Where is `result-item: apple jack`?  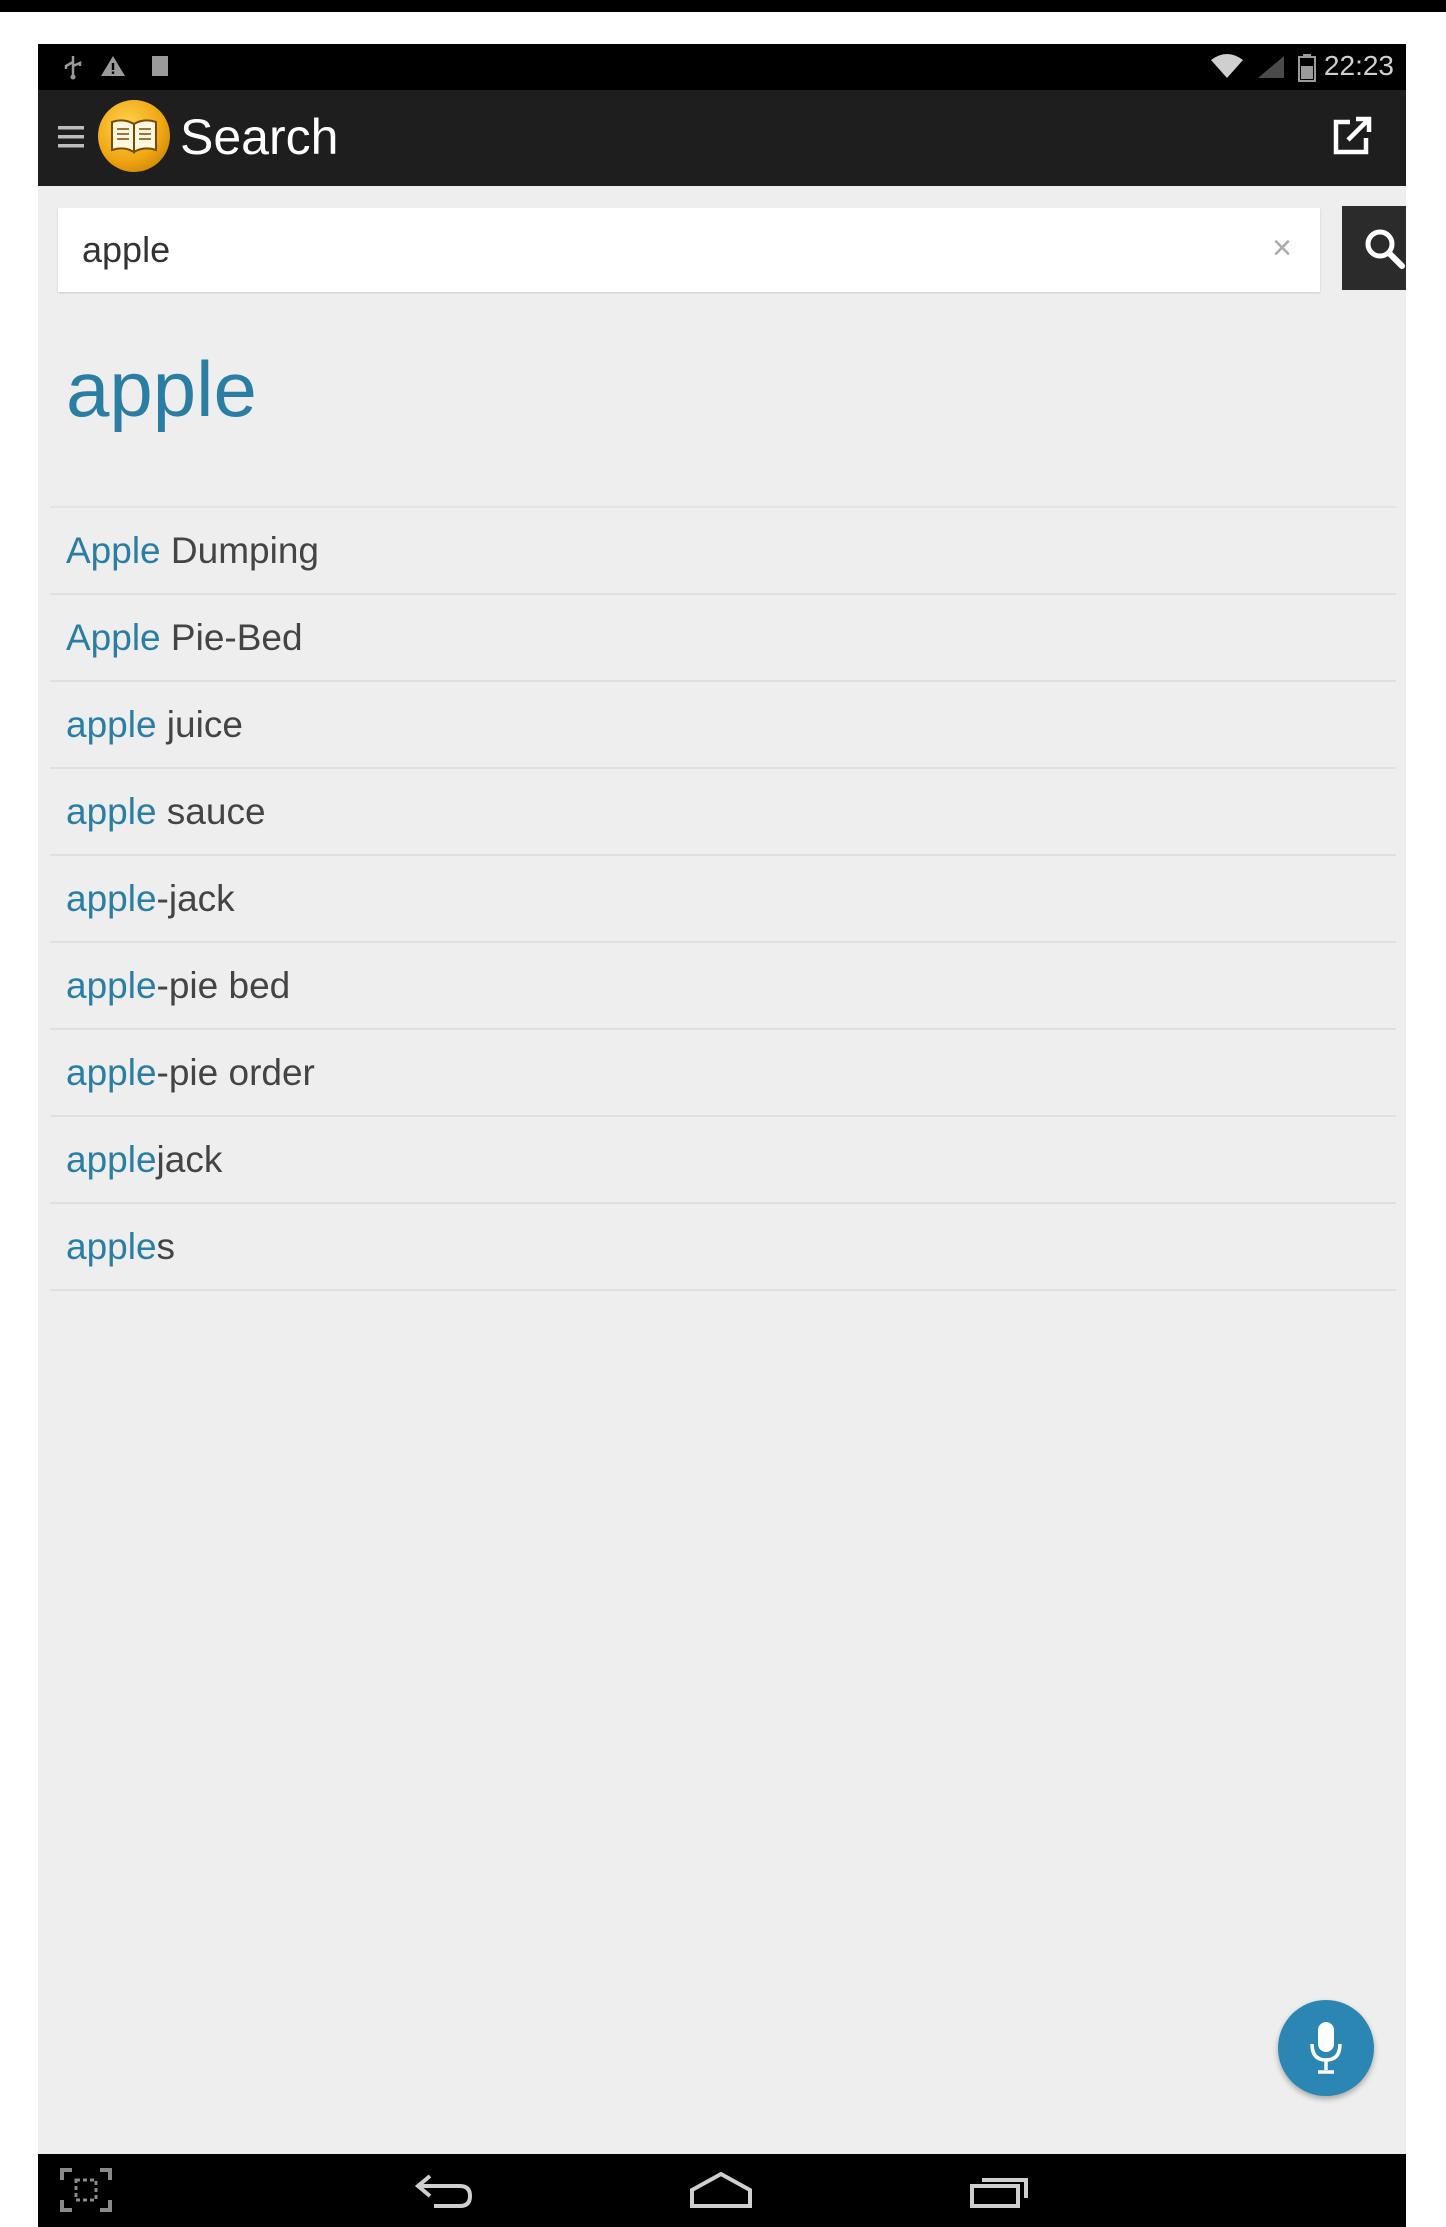
result-item: apple jack is located at coordinates (723, 1160).